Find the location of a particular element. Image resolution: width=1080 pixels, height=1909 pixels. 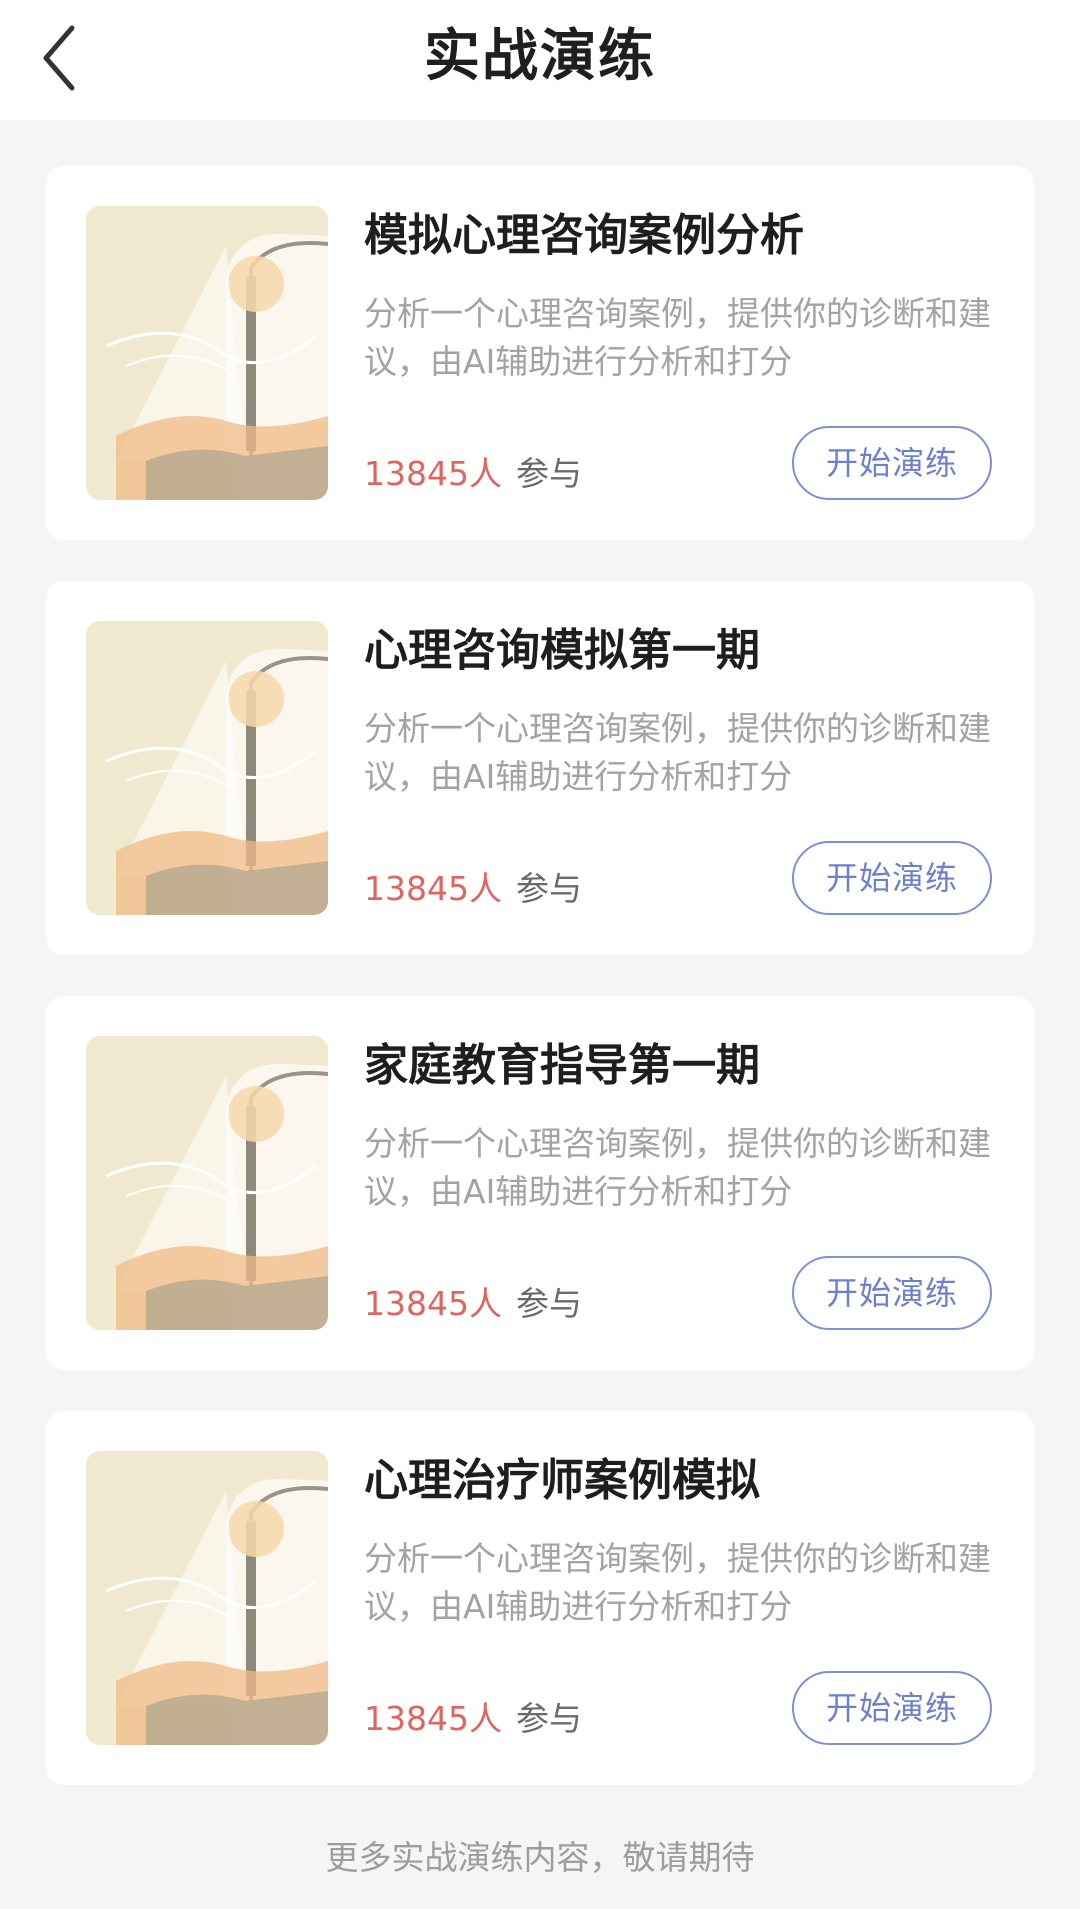

footer-note: 更多实战演练内容，敬请期待 is located at coordinates (540, 1857).